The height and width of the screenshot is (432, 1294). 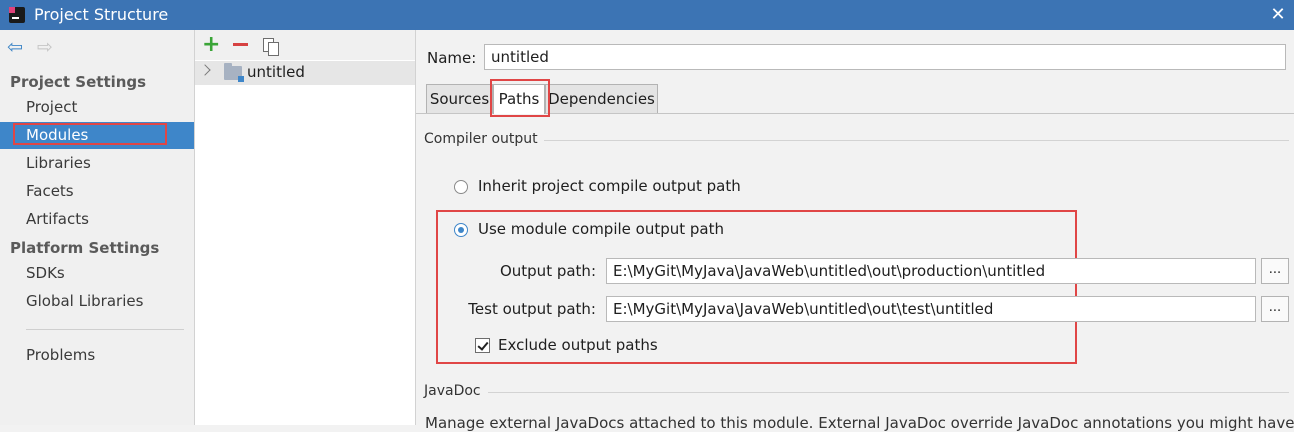 I want to click on module-name-input: untitled, so click(x=885, y=57).